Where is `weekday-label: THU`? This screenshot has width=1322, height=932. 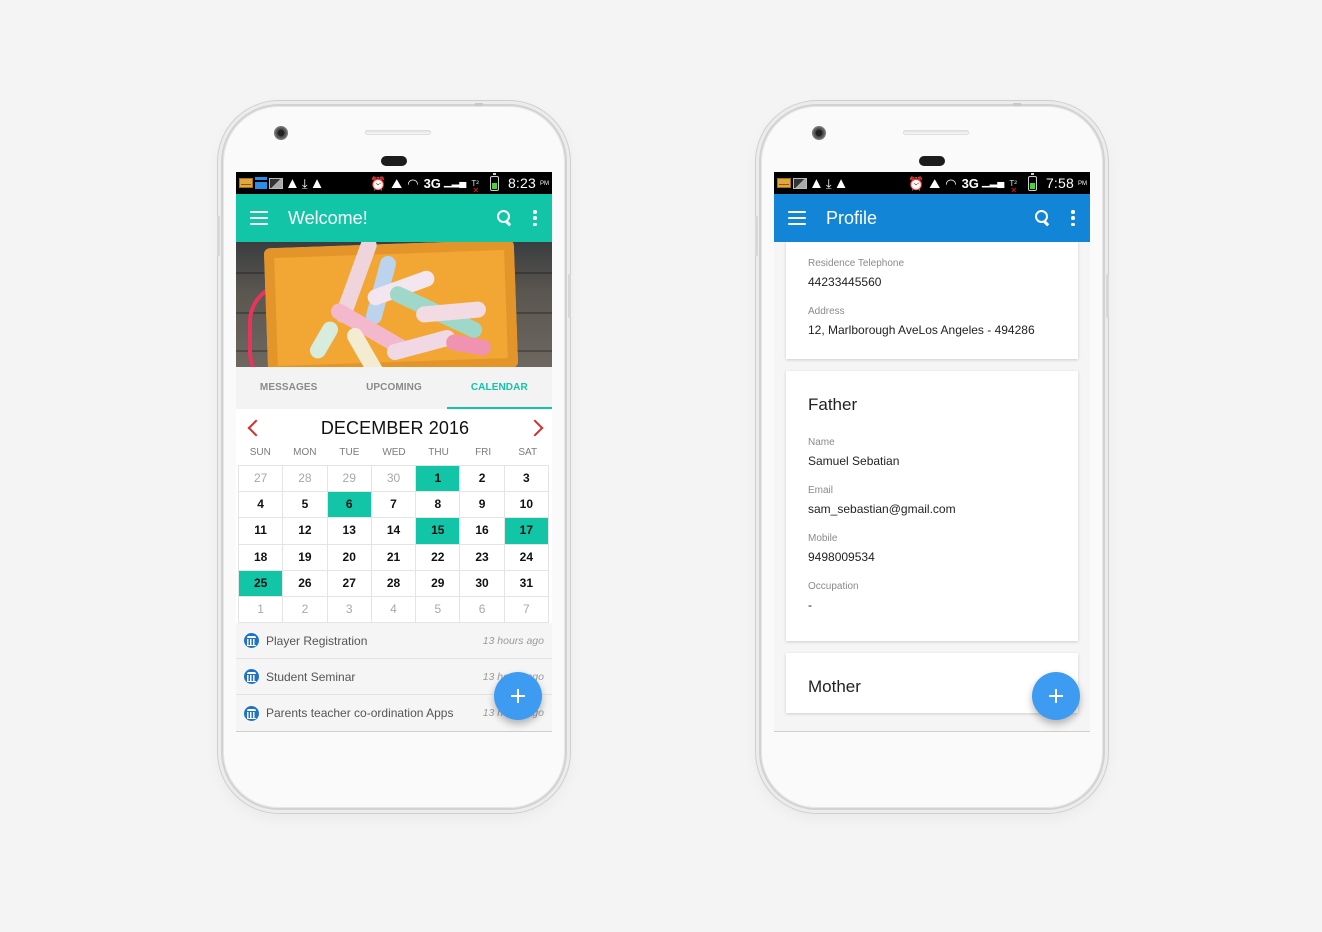 weekday-label: THU is located at coordinates (438, 452).